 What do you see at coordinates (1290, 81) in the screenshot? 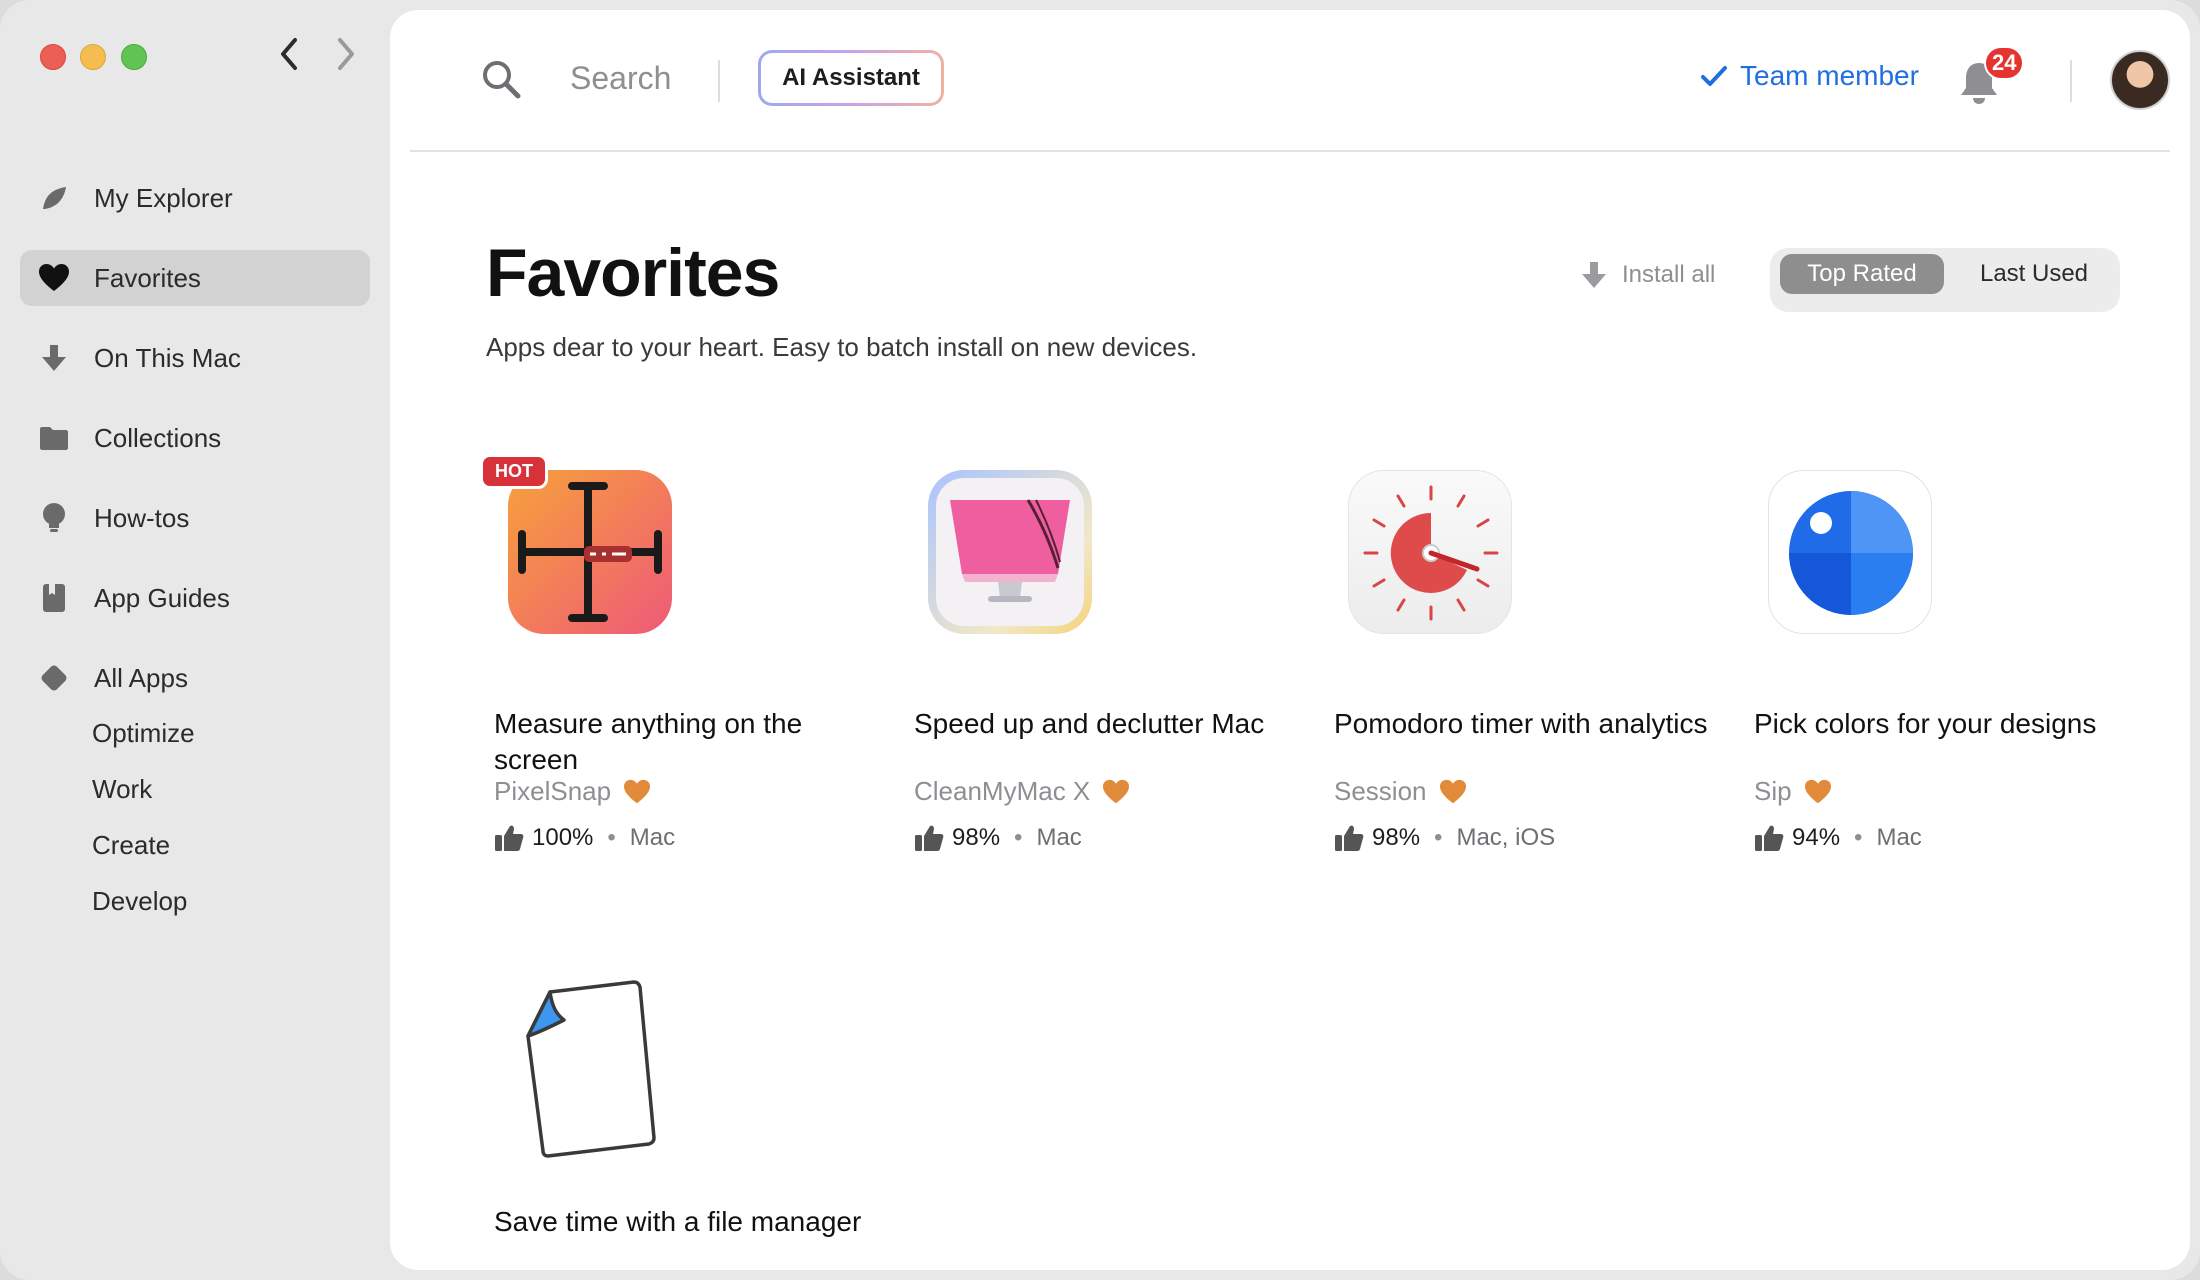
I see `top-bar: Search AI Assistant Team member 24` at bounding box center [1290, 81].